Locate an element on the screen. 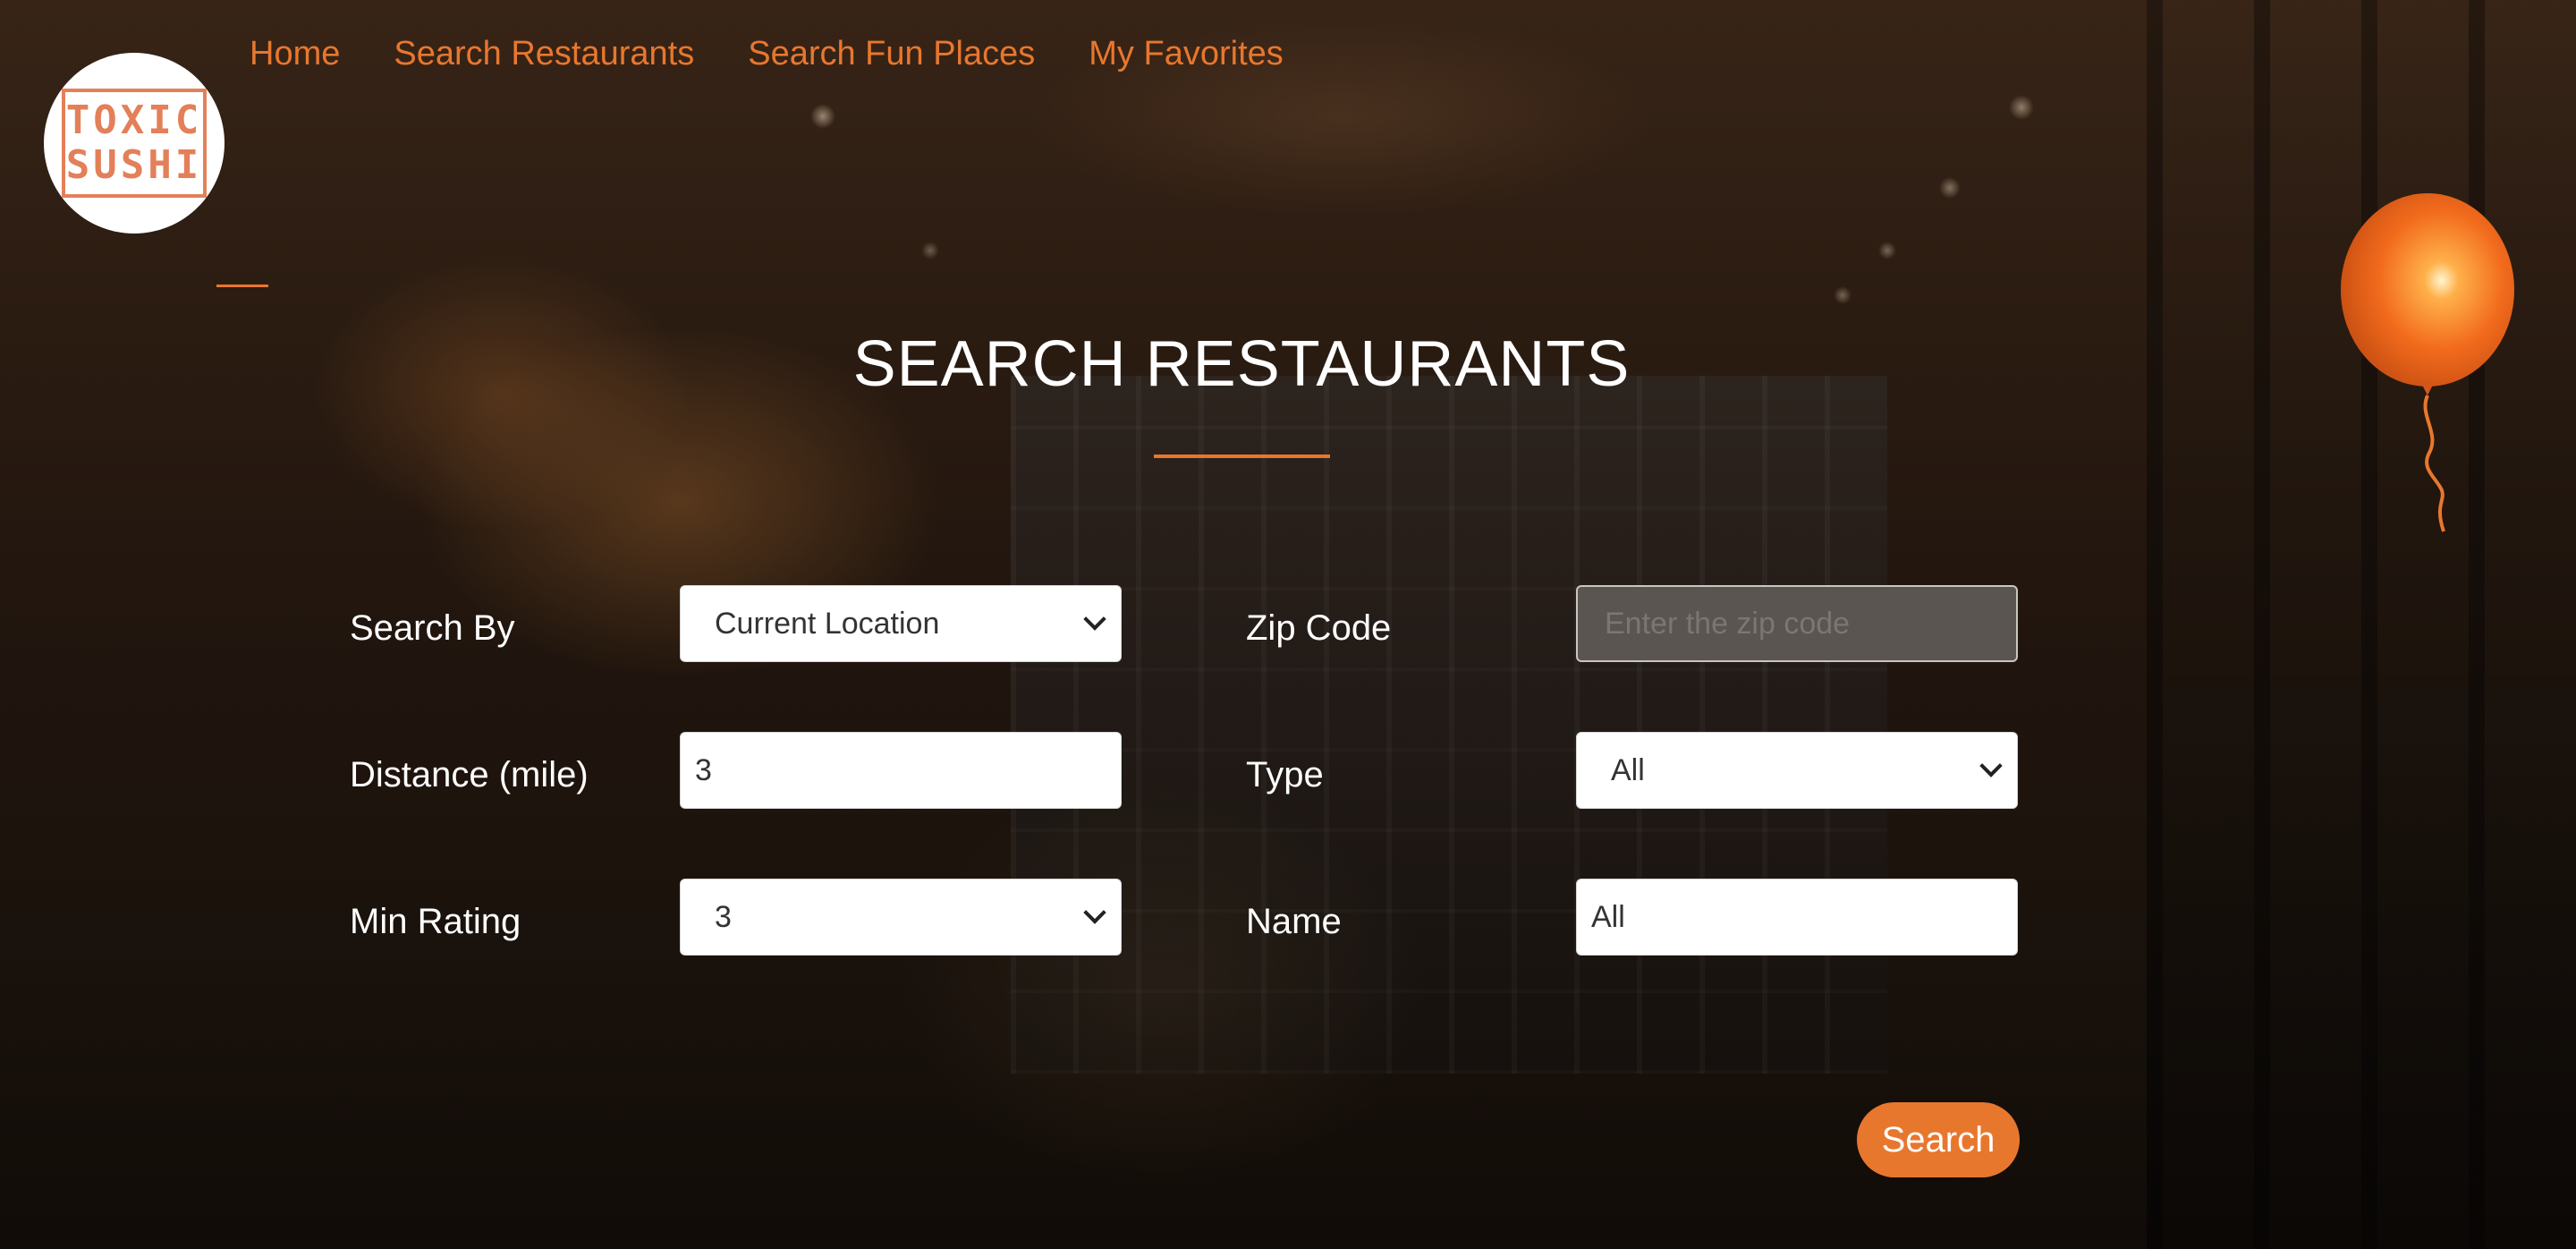  nav-item-home: Home is located at coordinates (295, 54).